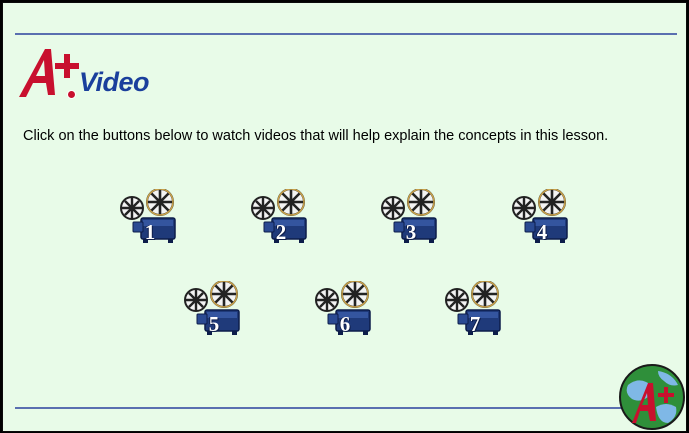 This screenshot has width=689, height=433. Describe the element at coordinates (542, 217) in the screenshot. I see `video-button-4: 4` at that location.